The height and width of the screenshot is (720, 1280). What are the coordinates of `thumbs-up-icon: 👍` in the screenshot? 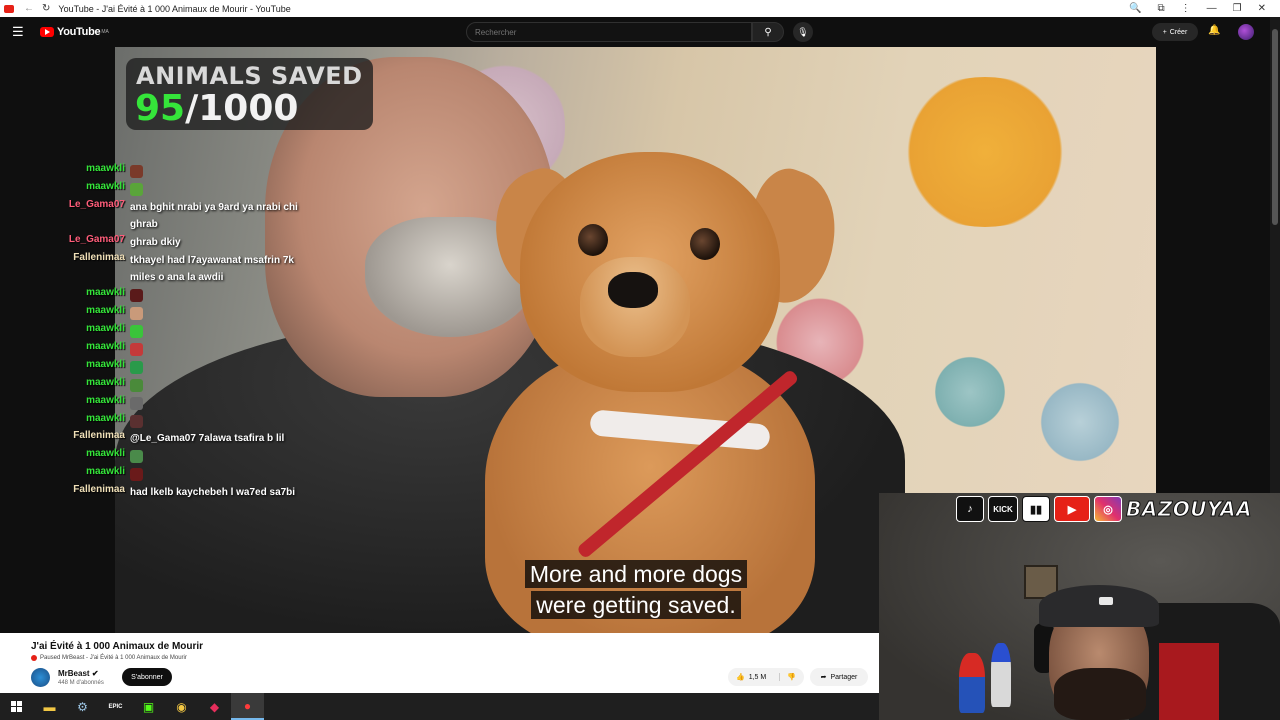 It's located at (740, 677).